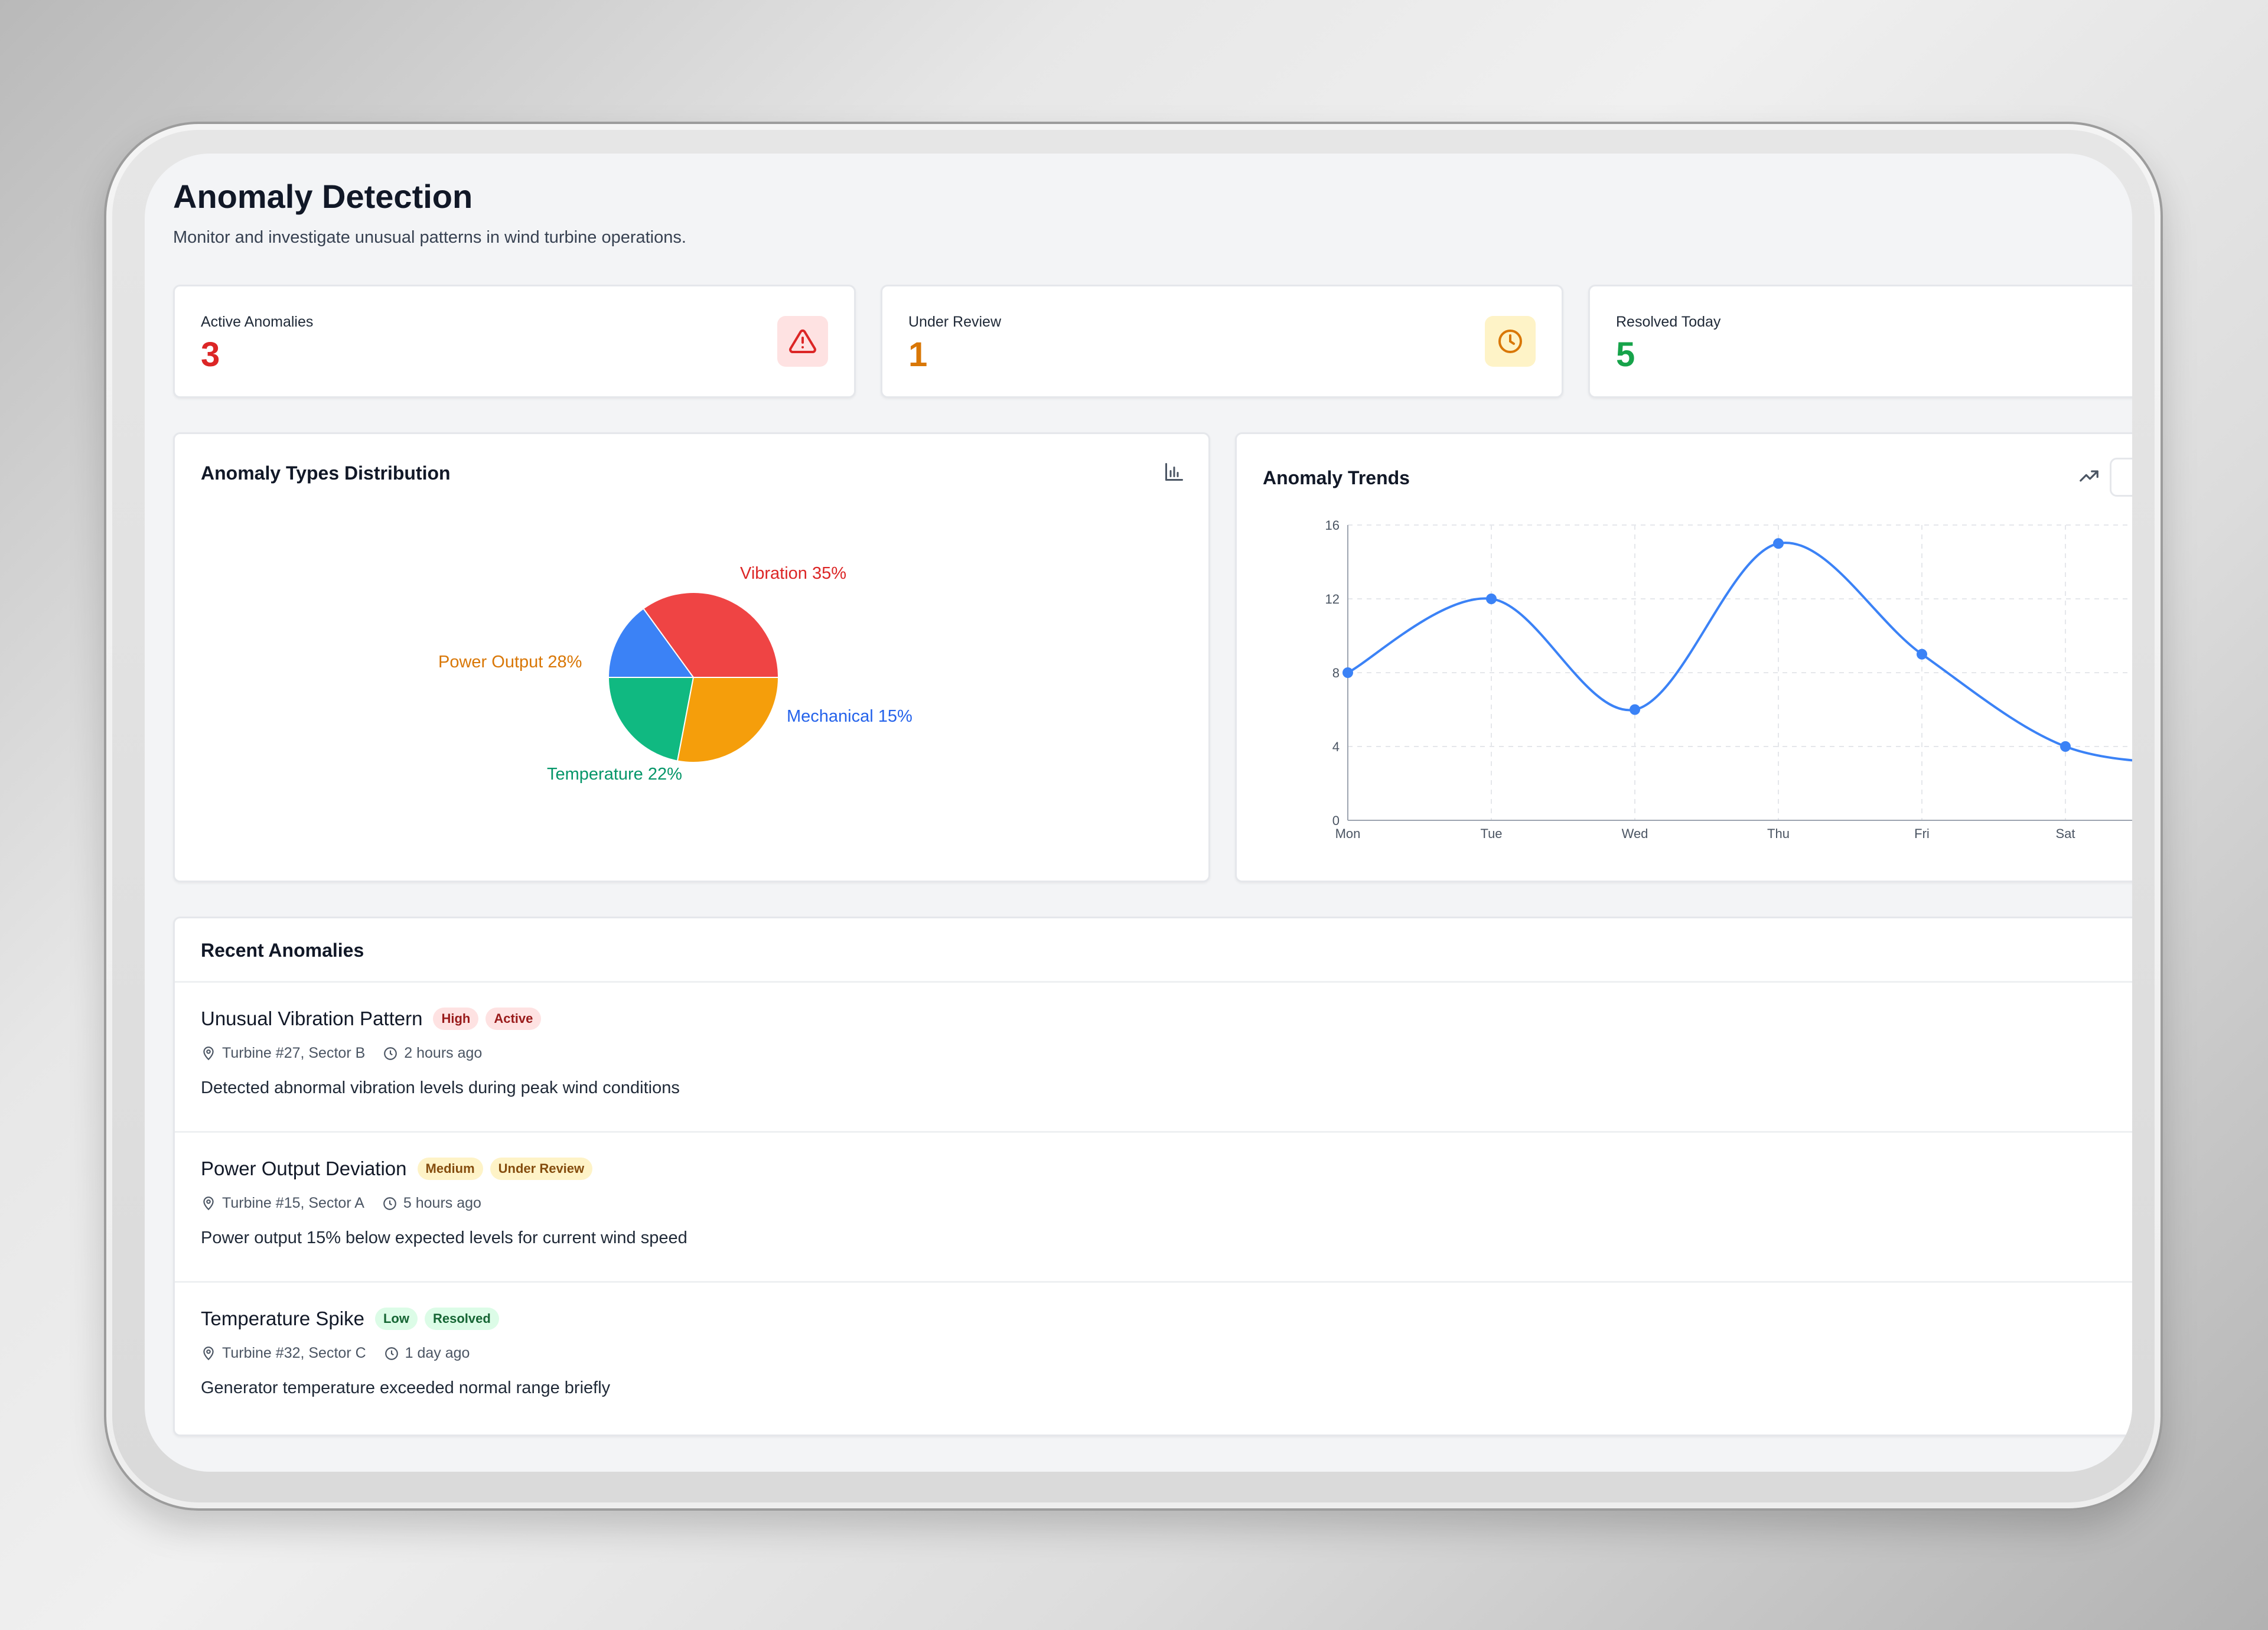 The width and height of the screenshot is (2268, 1630). What do you see at coordinates (2065, 833) in the screenshot?
I see `x-tick-label: Sat` at bounding box center [2065, 833].